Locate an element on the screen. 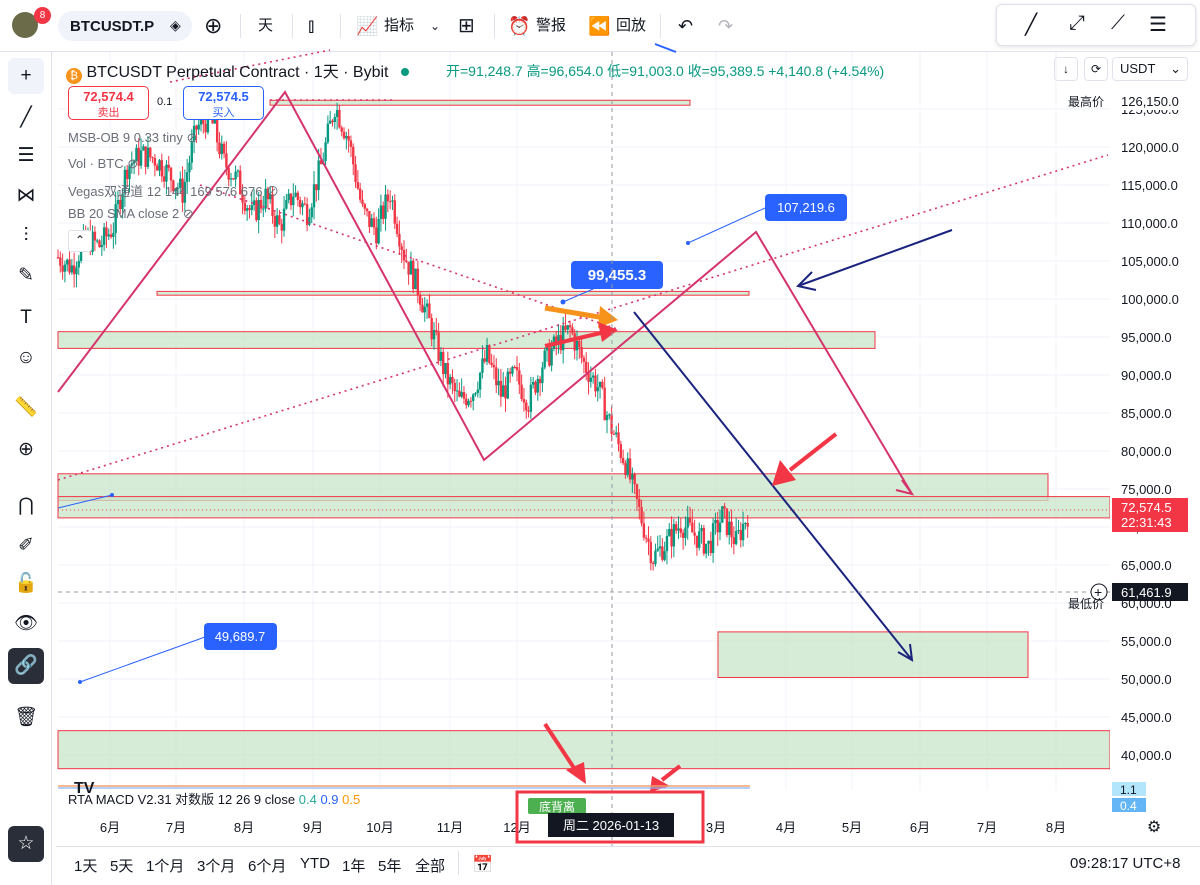 This screenshot has height=885, width=1200. macd-value-2: 0.9 is located at coordinates (329, 799).